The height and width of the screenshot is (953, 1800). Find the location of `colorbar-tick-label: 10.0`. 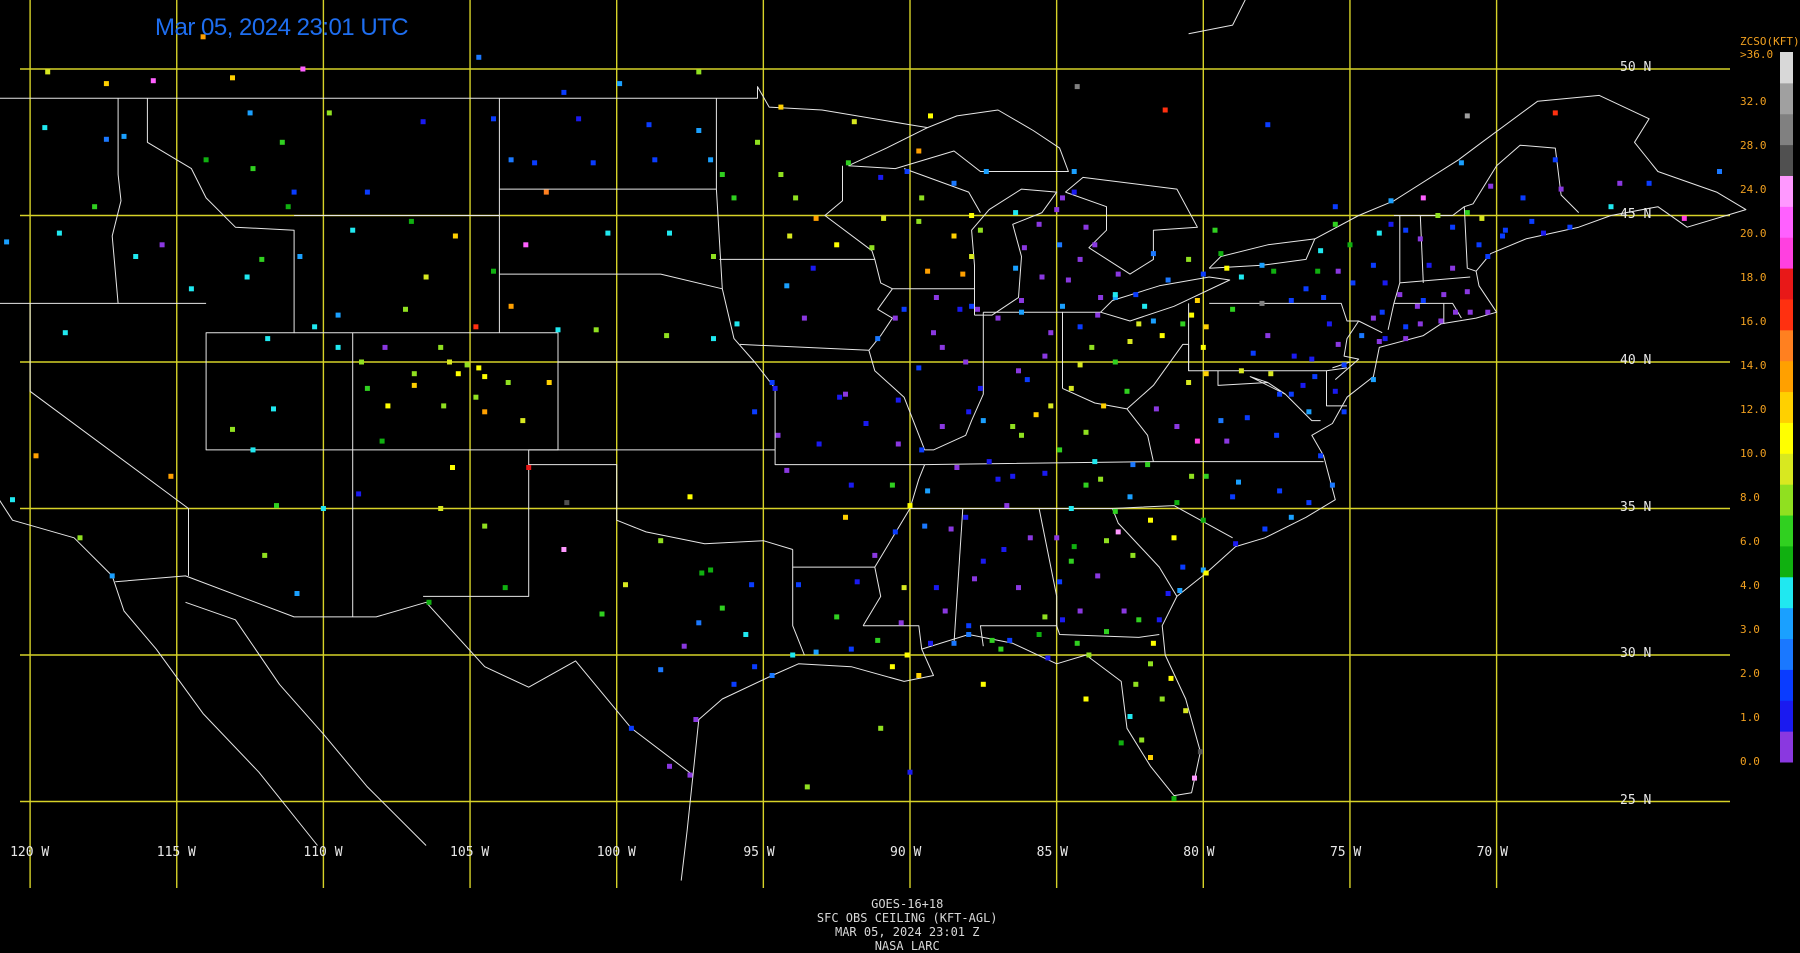

colorbar-tick-label: 10.0 is located at coordinates (1753, 453).